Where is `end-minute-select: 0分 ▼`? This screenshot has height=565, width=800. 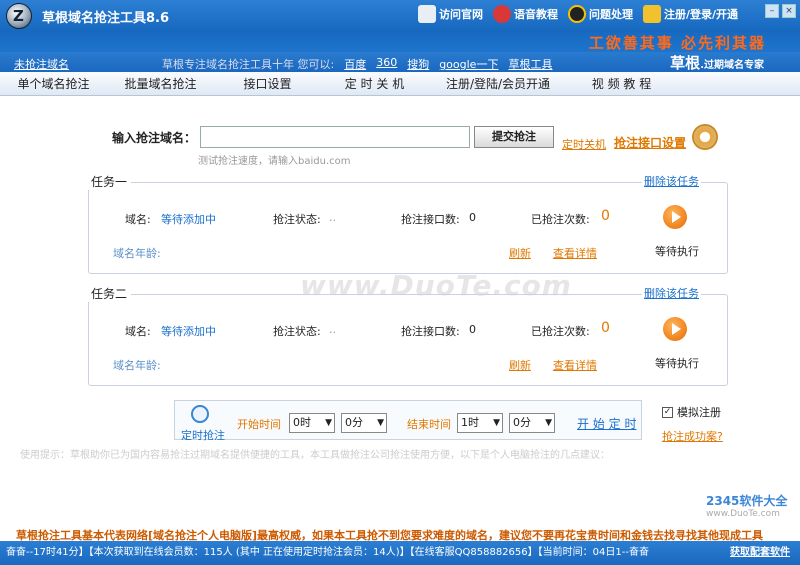
end-minute-select: 0分 ▼ is located at coordinates (532, 423).